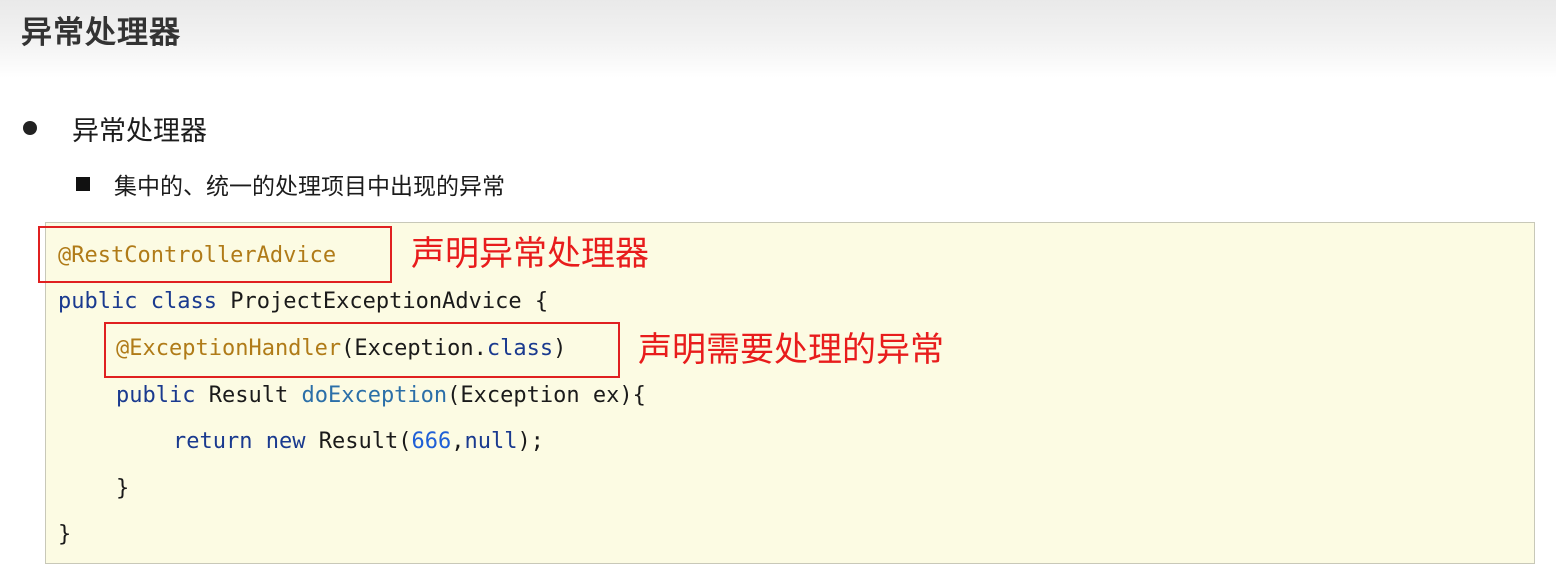 This screenshot has width=1556, height=574. What do you see at coordinates (389, 301) in the screenshot?
I see `class-declaration: ProjectExceptionAdvice {` at bounding box center [389, 301].